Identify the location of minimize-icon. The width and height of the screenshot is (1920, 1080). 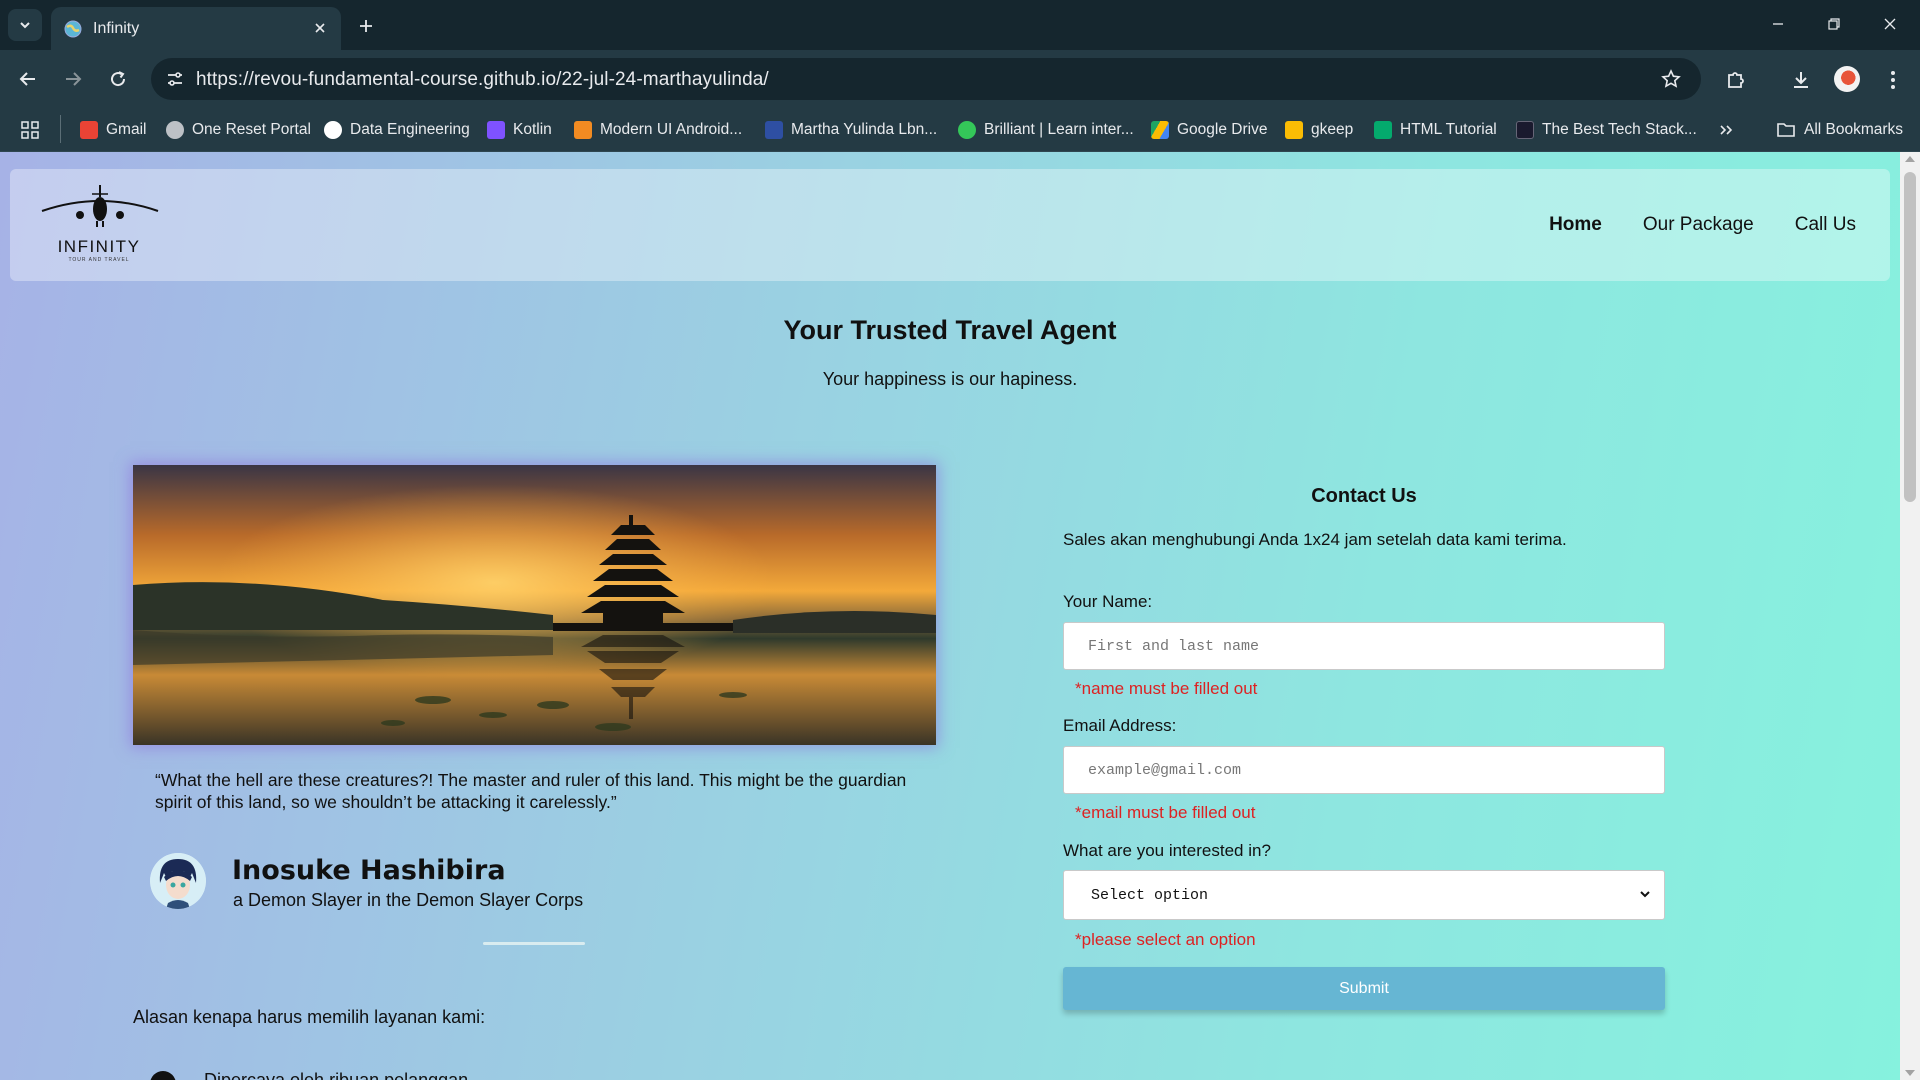
(1778, 24).